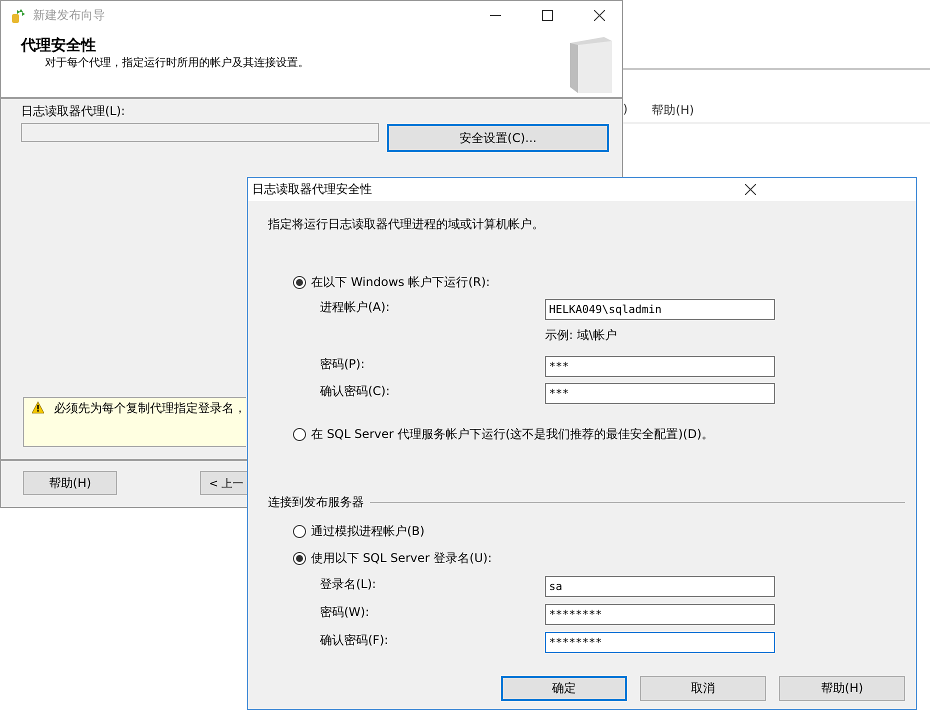 The width and height of the screenshot is (930, 712). What do you see at coordinates (316, 502) in the screenshot?
I see `group-label: 连接到发布服务器` at bounding box center [316, 502].